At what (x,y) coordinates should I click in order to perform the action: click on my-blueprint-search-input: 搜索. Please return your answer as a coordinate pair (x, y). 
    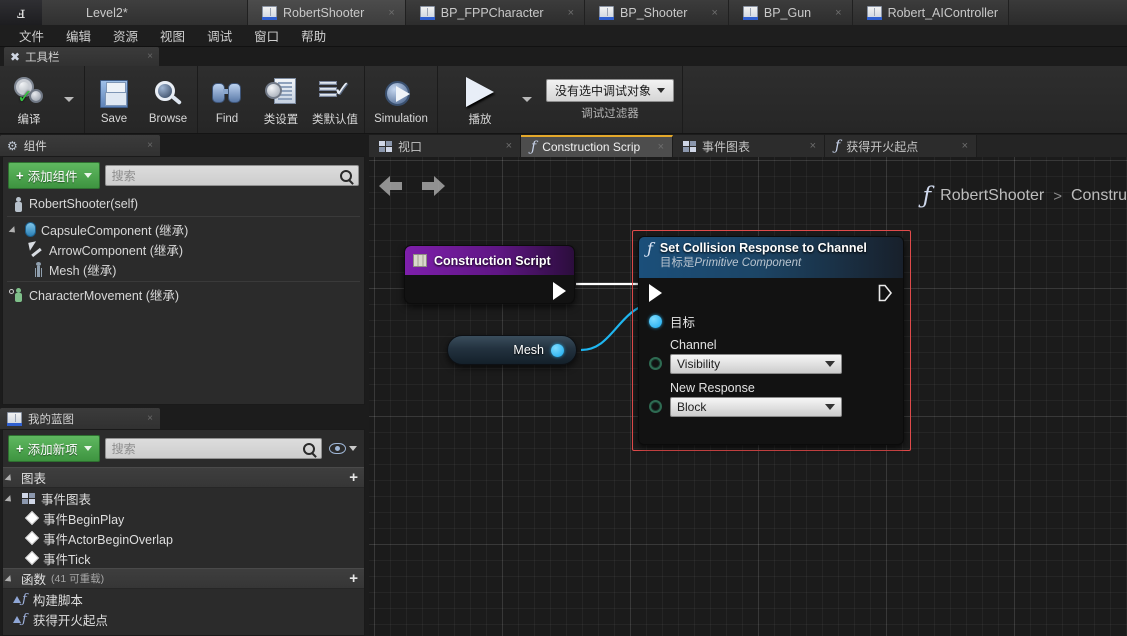
    Looking at the image, I should click on (213, 448).